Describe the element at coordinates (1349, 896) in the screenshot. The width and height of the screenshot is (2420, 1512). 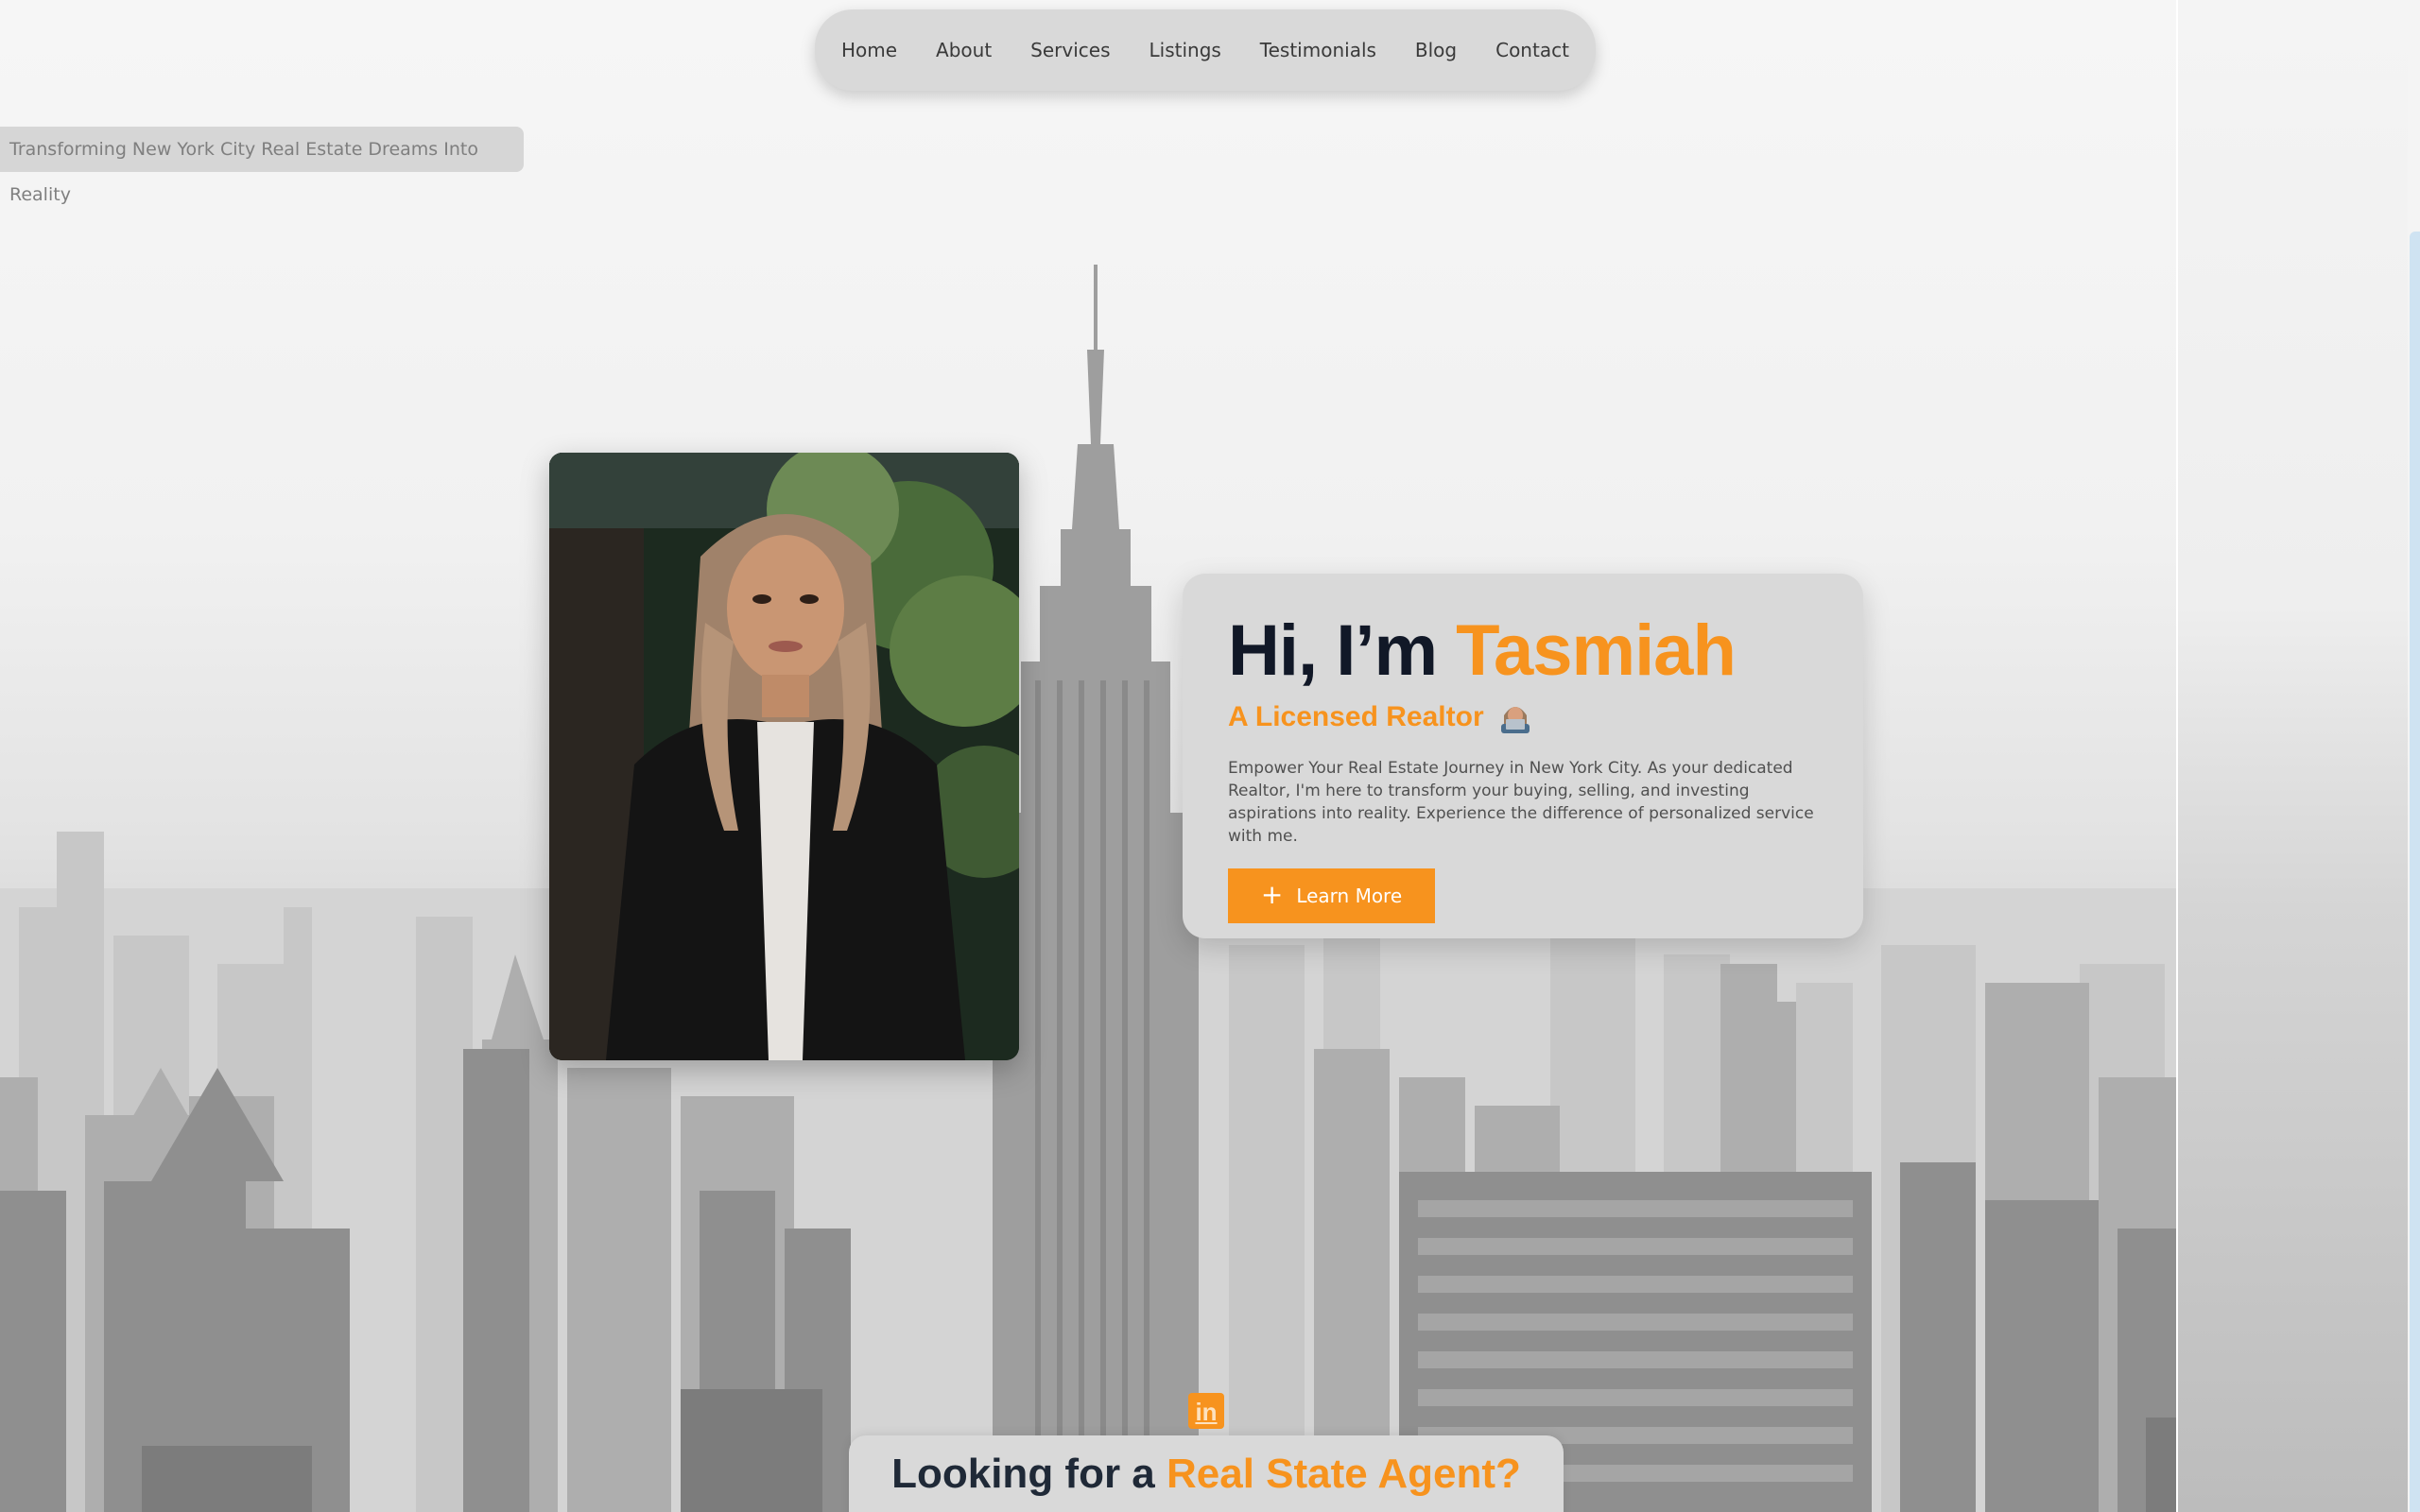
I see `learn-more-label: Learn More` at that location.